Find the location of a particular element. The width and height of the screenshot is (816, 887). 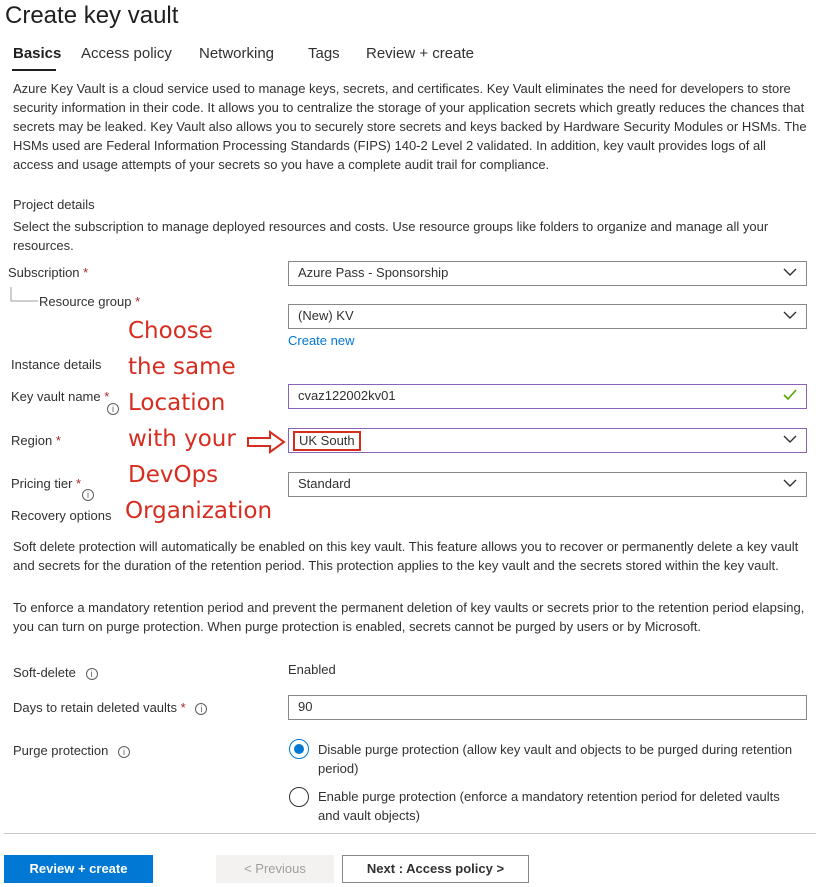

create-new-link: Create new is located at coordinates (321, 340).